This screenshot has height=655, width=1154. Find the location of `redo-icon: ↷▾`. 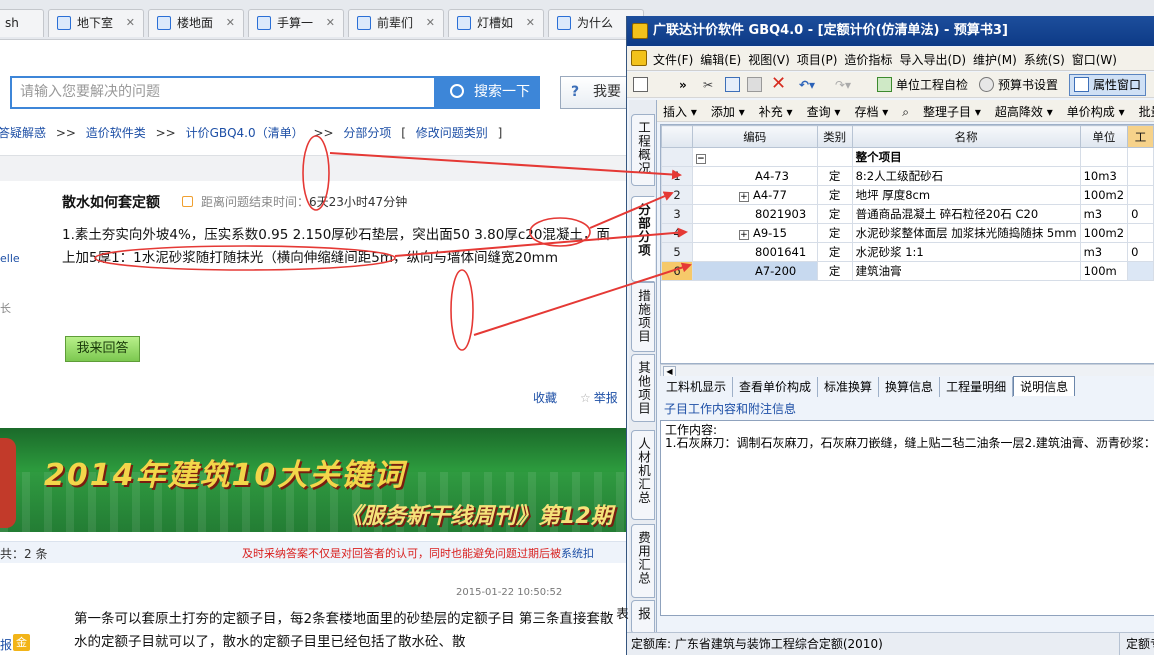

redo-icon: ↷▾ is located at coordinates (843, 85).